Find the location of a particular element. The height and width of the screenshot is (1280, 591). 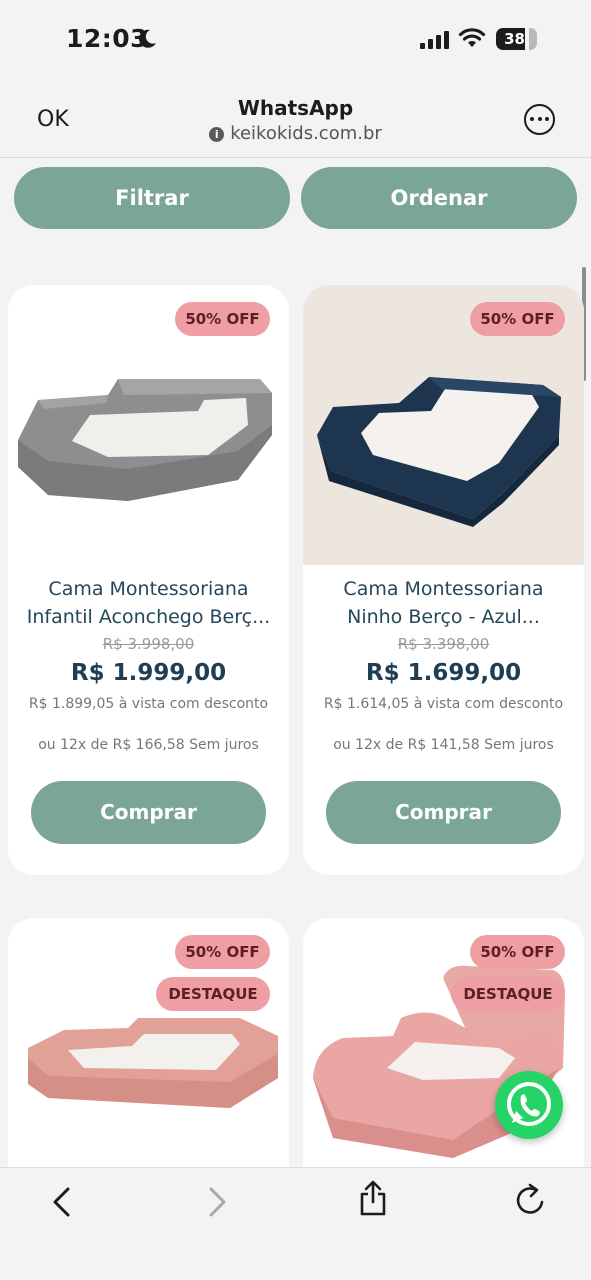

cash-price: R$ 1.899,05 à vista com desconto is located at coordinates (148, 704).